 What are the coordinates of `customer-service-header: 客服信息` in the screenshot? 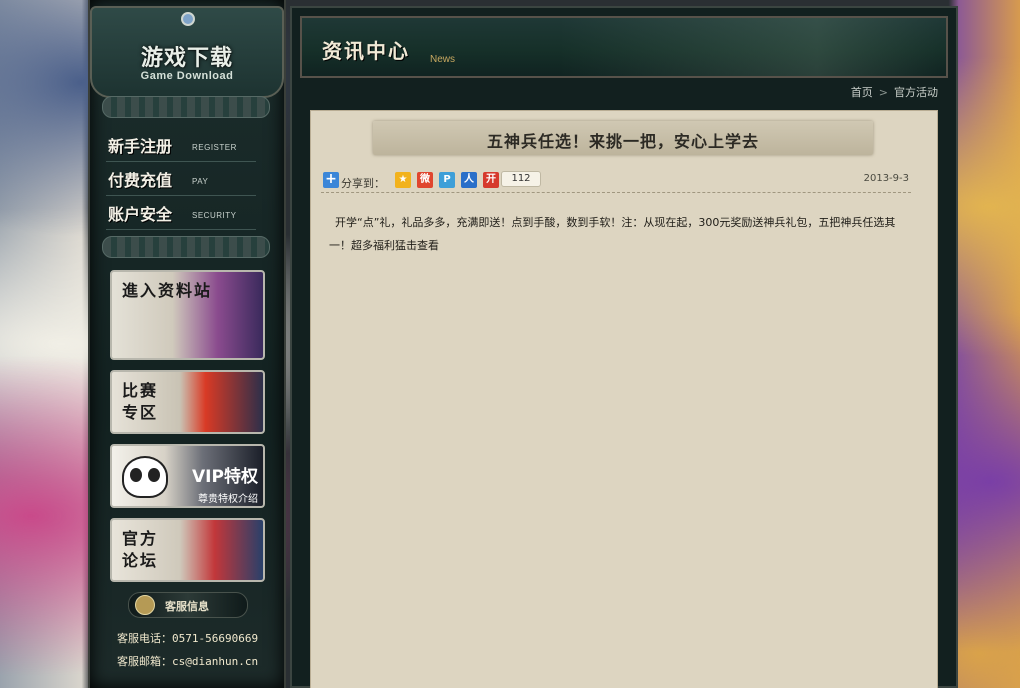 It's located at (188, 605).